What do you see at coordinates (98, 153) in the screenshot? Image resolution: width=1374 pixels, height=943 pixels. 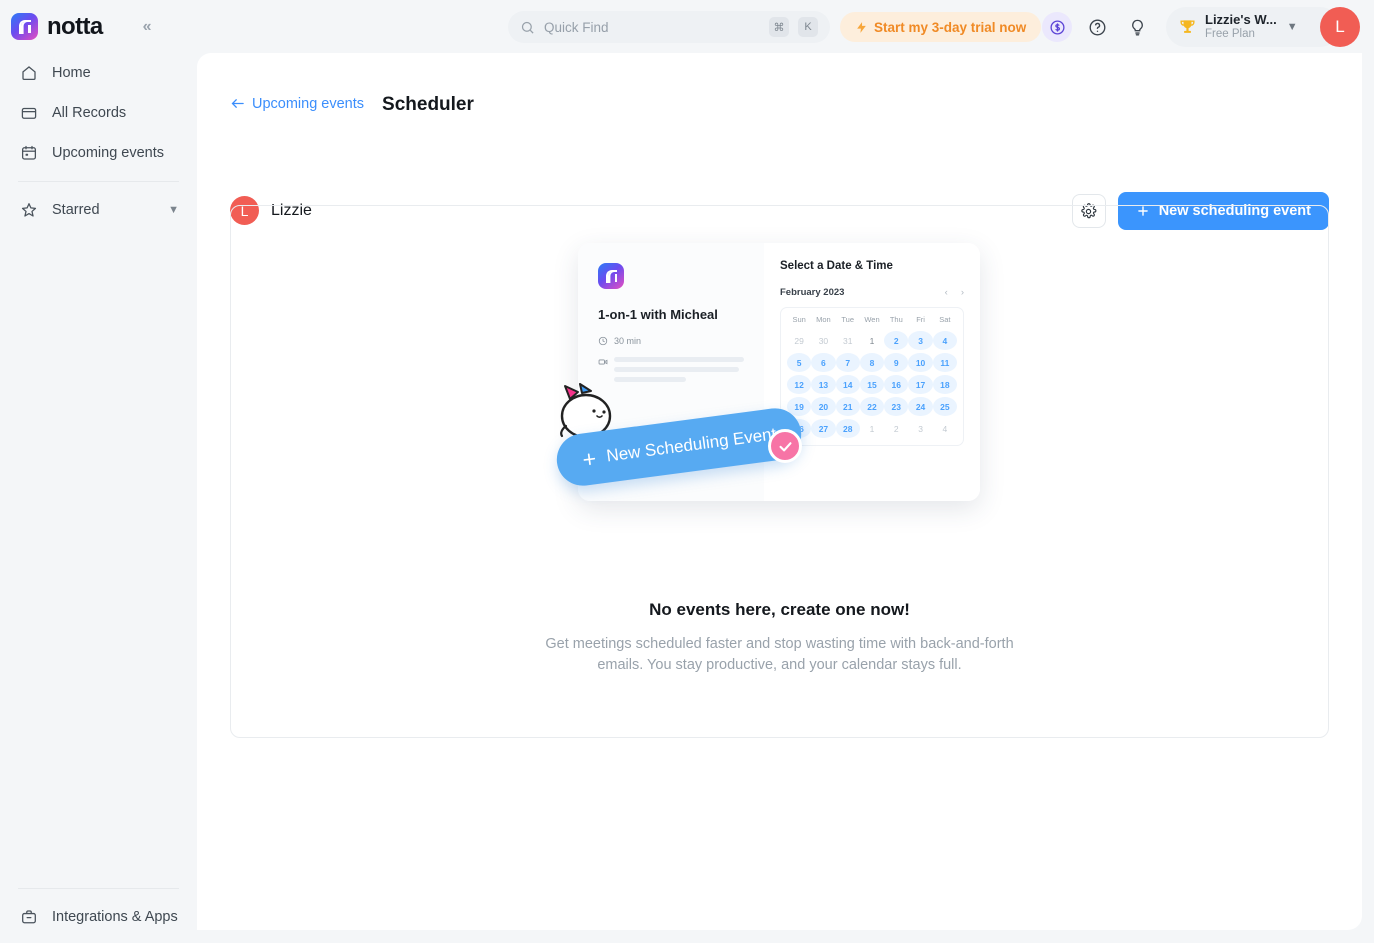 I see `sidebar-item-upcoming-events: Upcoming events` at bounding box center [98, 153].